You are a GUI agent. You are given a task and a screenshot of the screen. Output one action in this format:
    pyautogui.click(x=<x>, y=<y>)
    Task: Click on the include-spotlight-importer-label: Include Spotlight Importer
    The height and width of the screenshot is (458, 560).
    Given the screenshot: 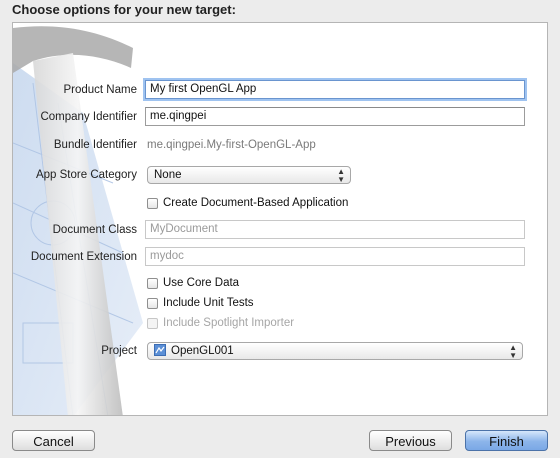 What is the action you would take?
    pyautogui.click(x=229, y=323)
    